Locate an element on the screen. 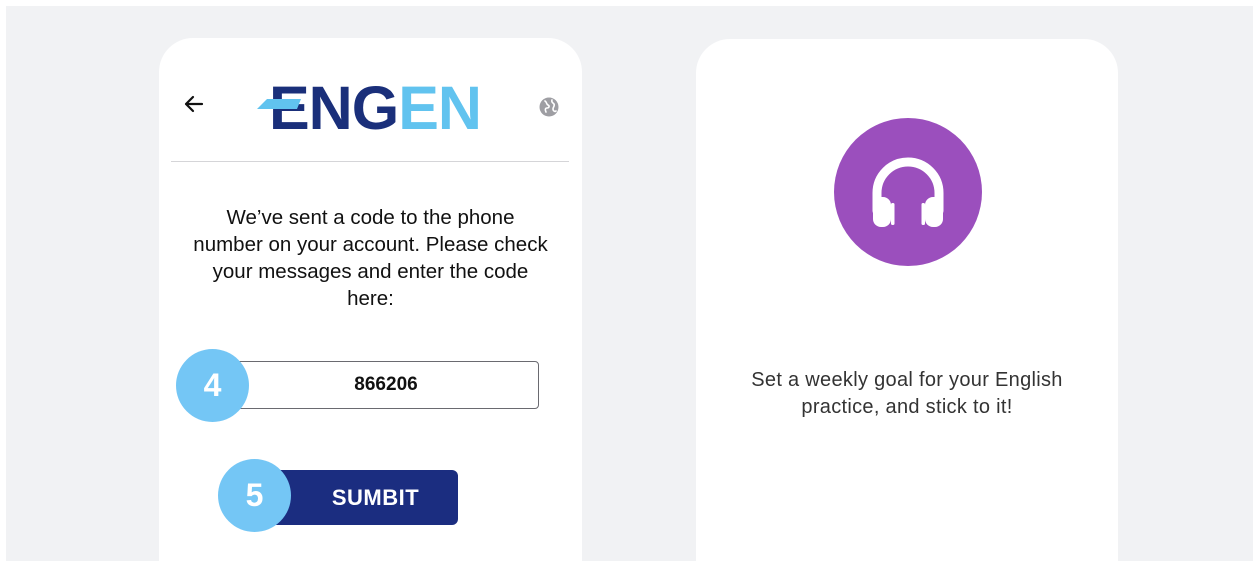  logo-swoosh is located at coordinates (279, 104).